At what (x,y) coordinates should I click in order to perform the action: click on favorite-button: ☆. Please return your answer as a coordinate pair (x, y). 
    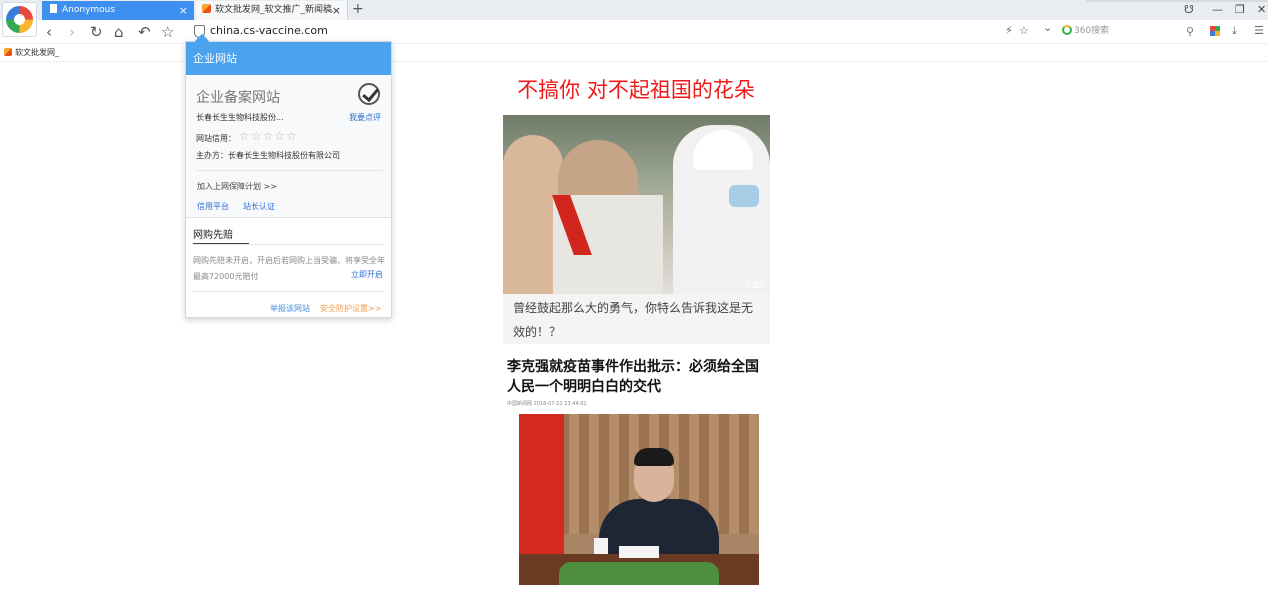
    Looking at the image, I should click on (167, 32).